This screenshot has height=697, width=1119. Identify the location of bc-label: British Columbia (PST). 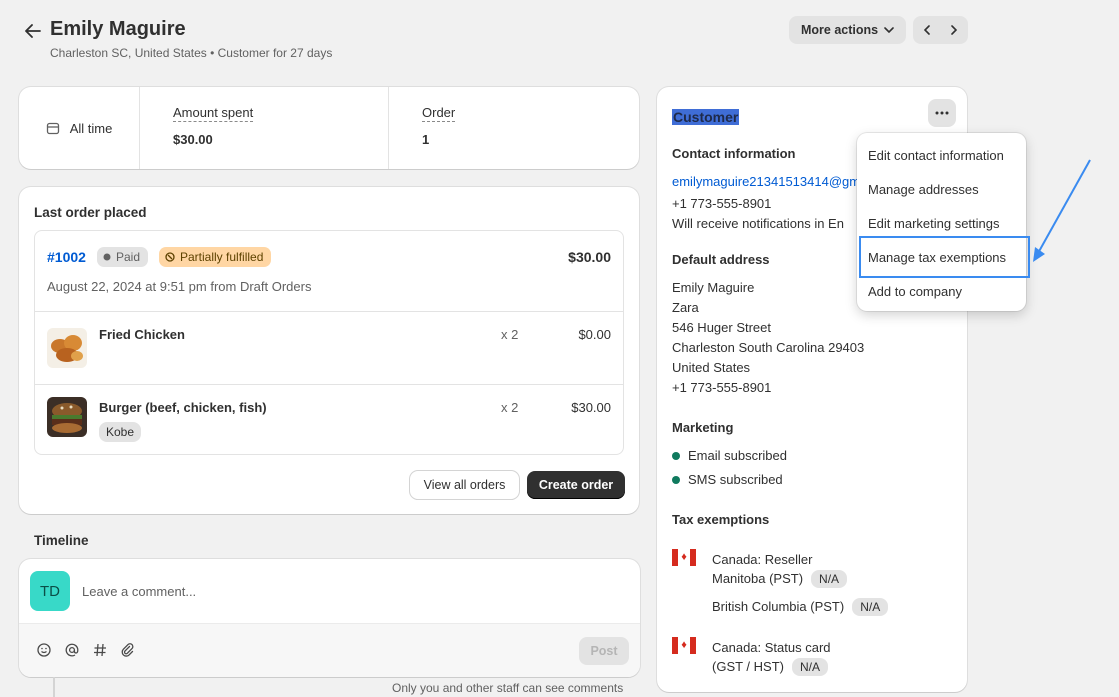
(778, 606).